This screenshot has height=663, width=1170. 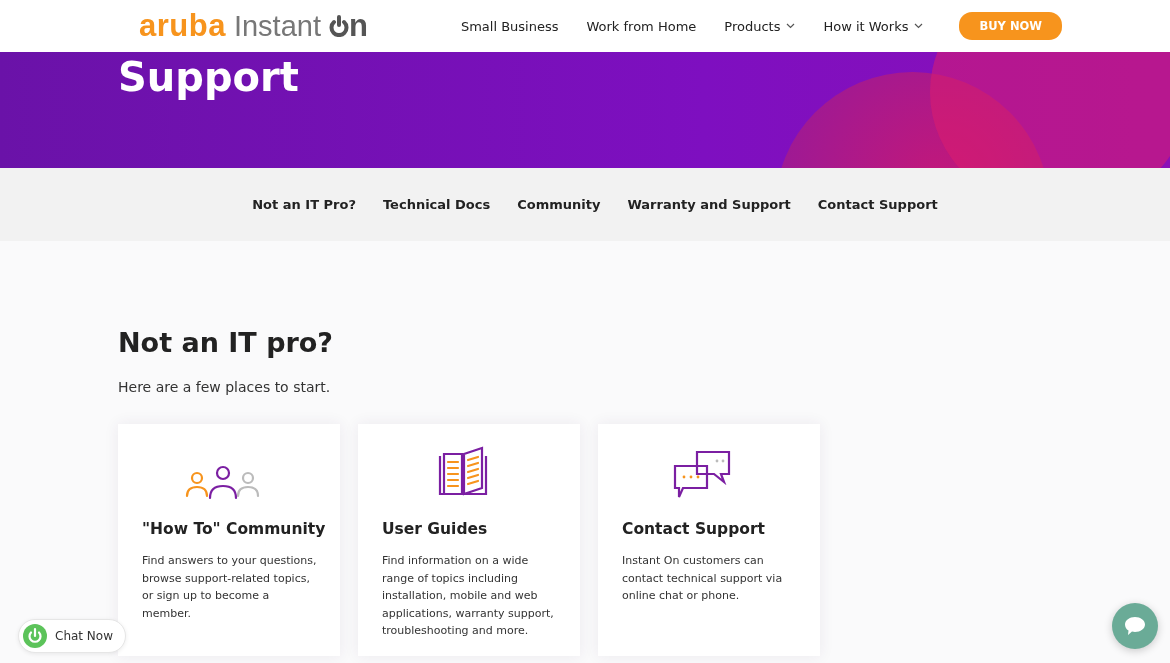 I want to click on logo-product: Instant, so click(x=277, y=26).